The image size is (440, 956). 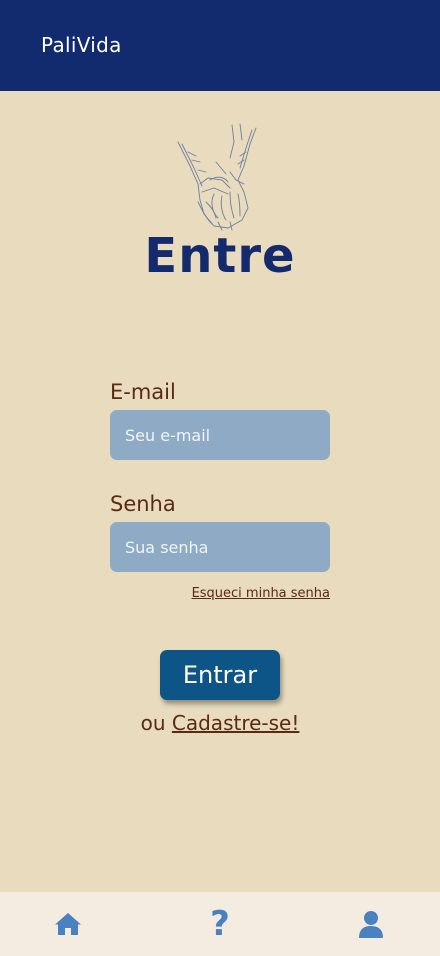 What do you see at coordinates (235, 723) in the screenshot?
I see `signup-link: Cadastre-se!` at bounding box center [235, 723].